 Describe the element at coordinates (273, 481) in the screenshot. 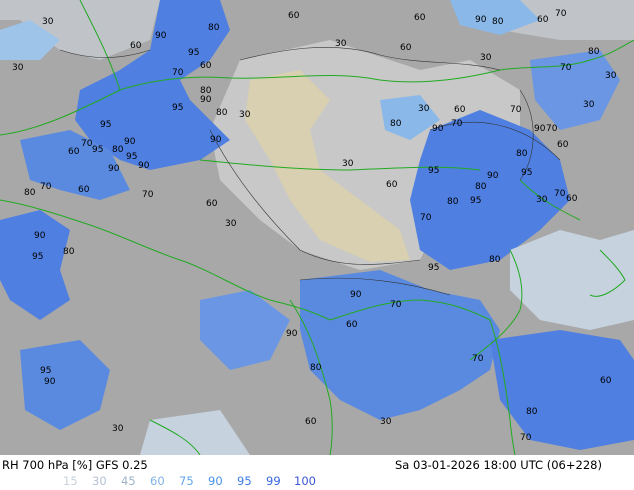

I see `legend-level-99: 99` at that location.